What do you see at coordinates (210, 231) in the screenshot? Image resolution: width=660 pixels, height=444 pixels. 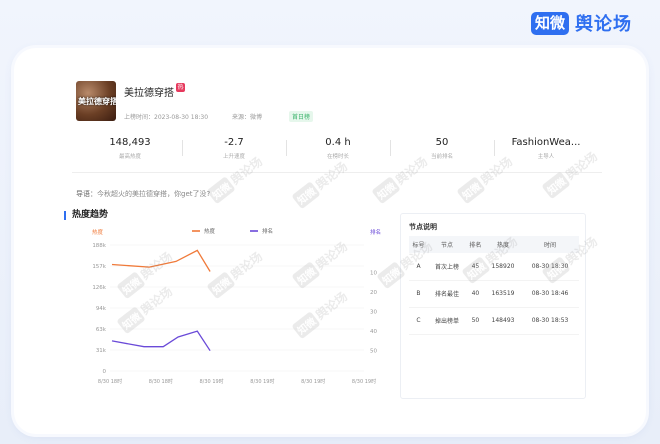 I see `legend-label: 热度` at bounding box center [210, 231].